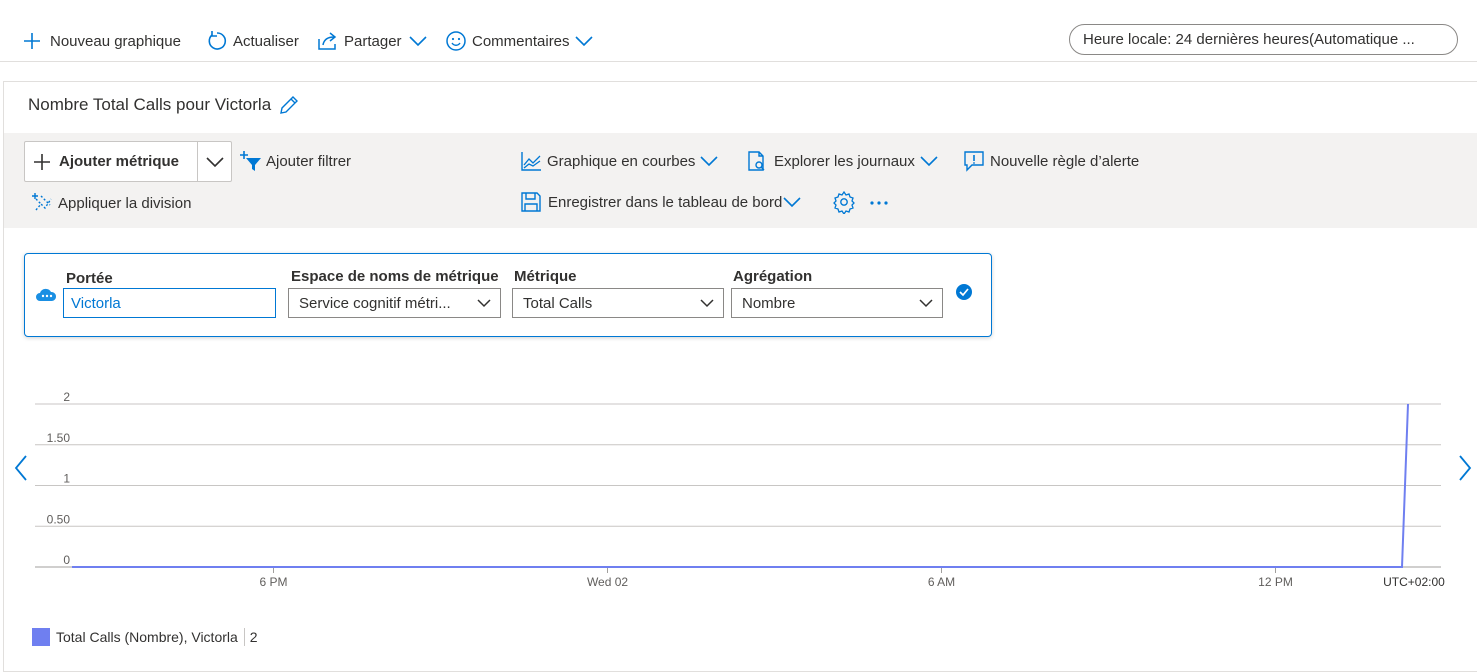  What do you see at coordinates (66, 479) in the screenshot?
I see `y-tick-label: 1` at bounding box center [66, 479].